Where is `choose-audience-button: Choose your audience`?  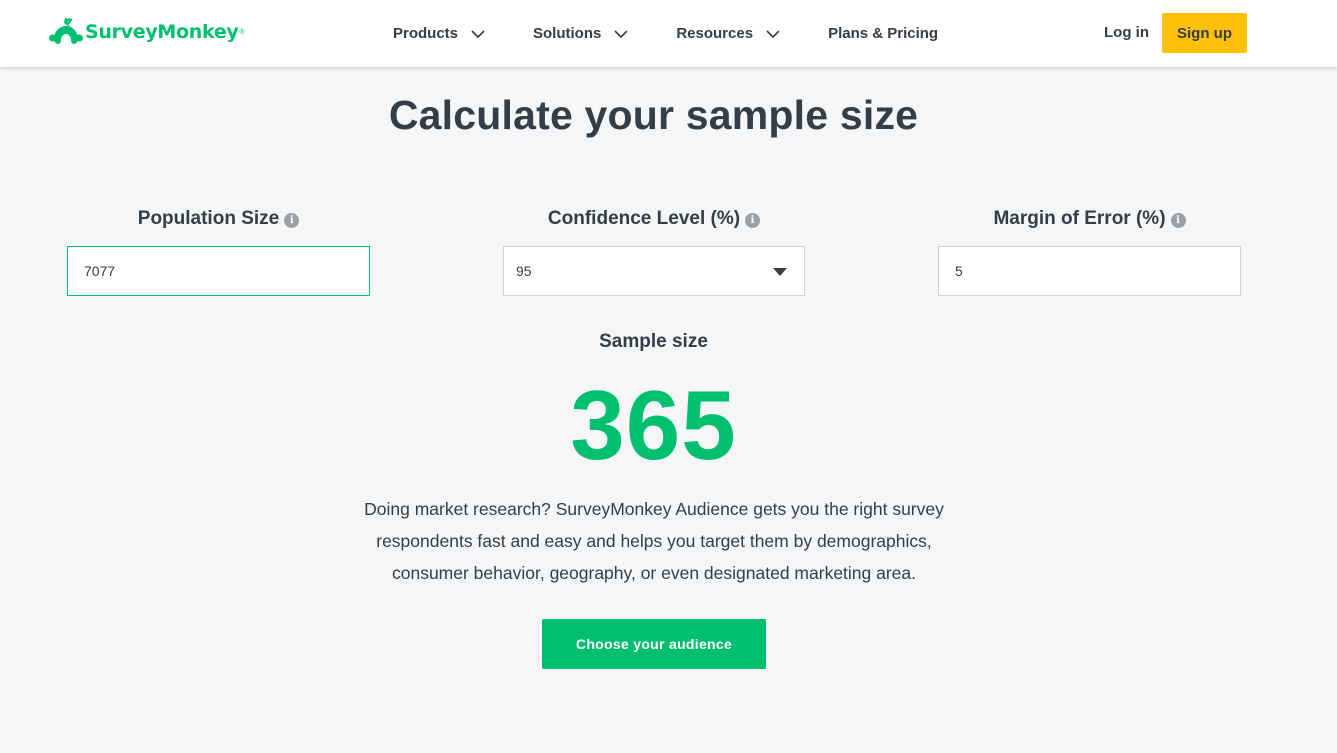 choose-audience-button: Choose your audience is located at coordinates (654, 644).